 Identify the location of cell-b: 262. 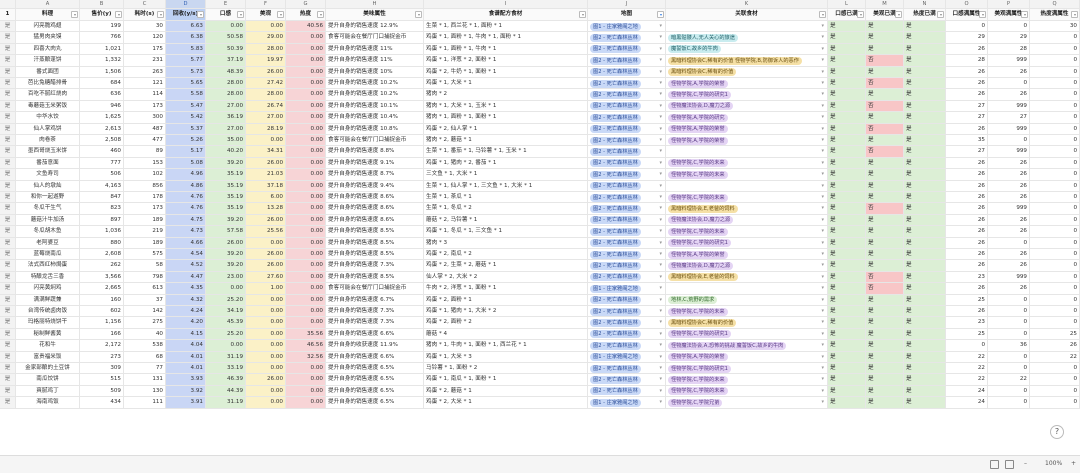
(102, 266).